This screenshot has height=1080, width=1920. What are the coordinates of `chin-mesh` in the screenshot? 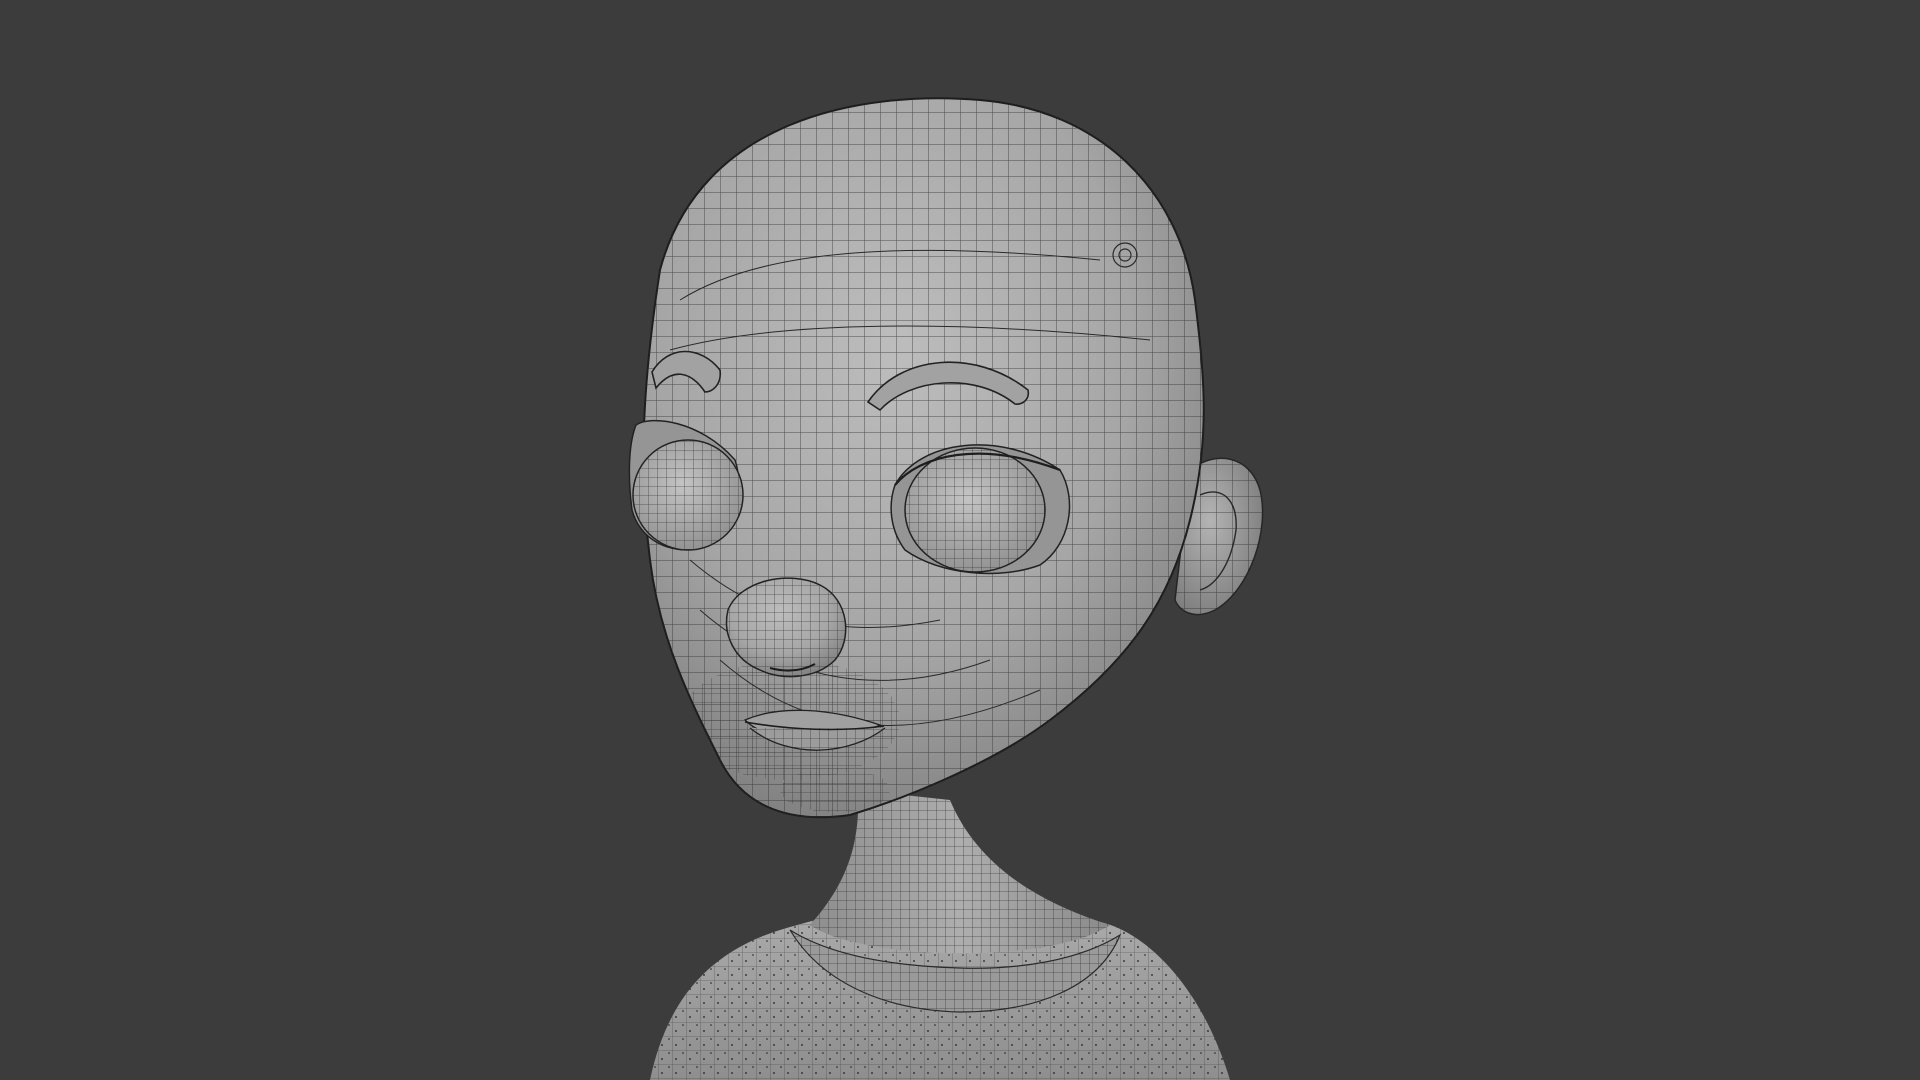 It's located at (835, 790).